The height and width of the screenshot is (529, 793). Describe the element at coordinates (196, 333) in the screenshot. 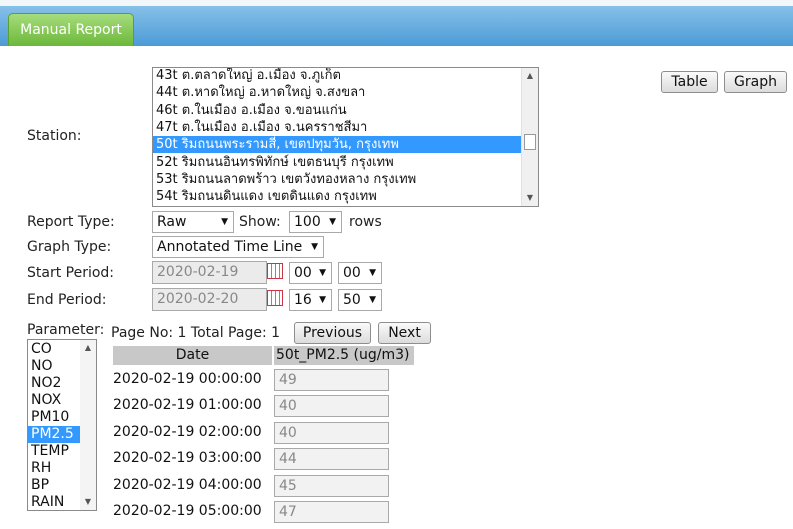

I see `pagination-text: Page No: 1 Total Page: 1` at that location.